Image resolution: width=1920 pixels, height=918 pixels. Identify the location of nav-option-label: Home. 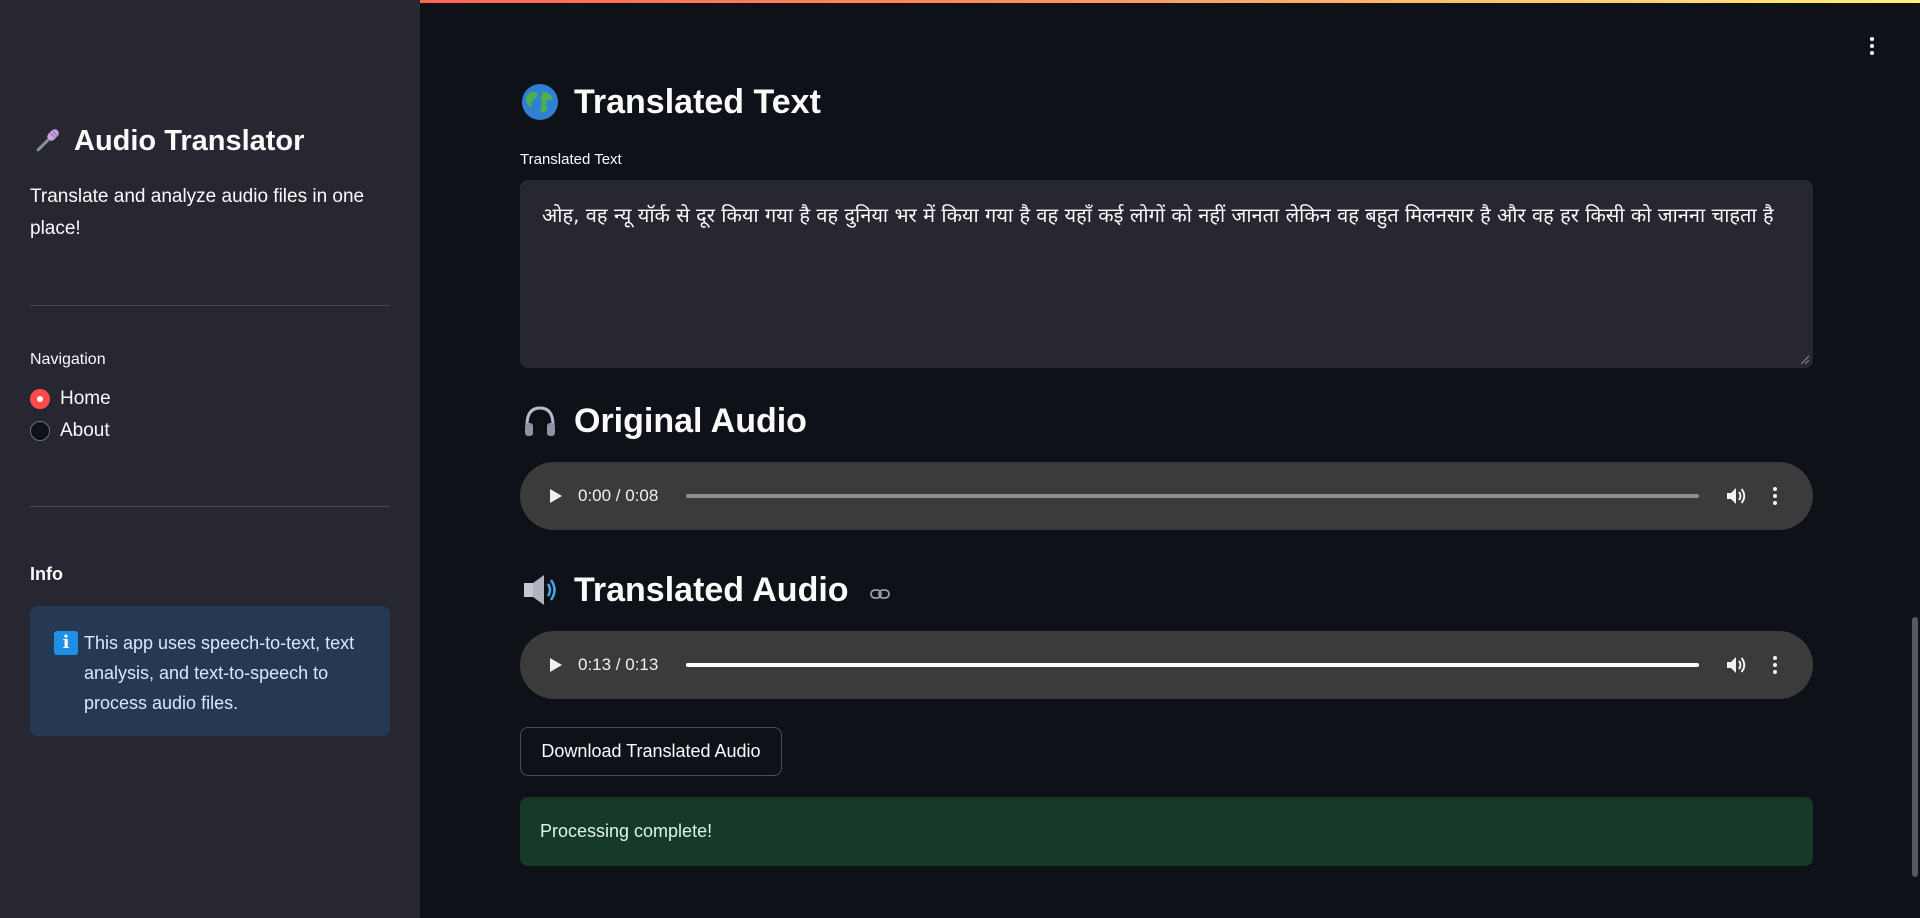
(85, 398).